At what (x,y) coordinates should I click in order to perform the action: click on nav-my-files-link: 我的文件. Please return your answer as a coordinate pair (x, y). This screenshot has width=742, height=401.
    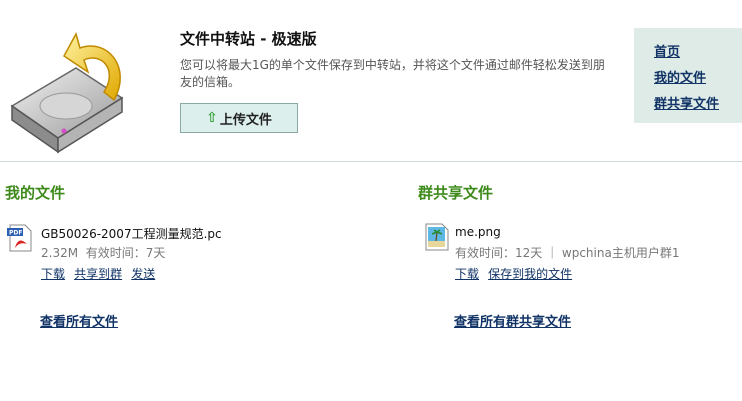
    Looking at the image, I should click on (680, 76).